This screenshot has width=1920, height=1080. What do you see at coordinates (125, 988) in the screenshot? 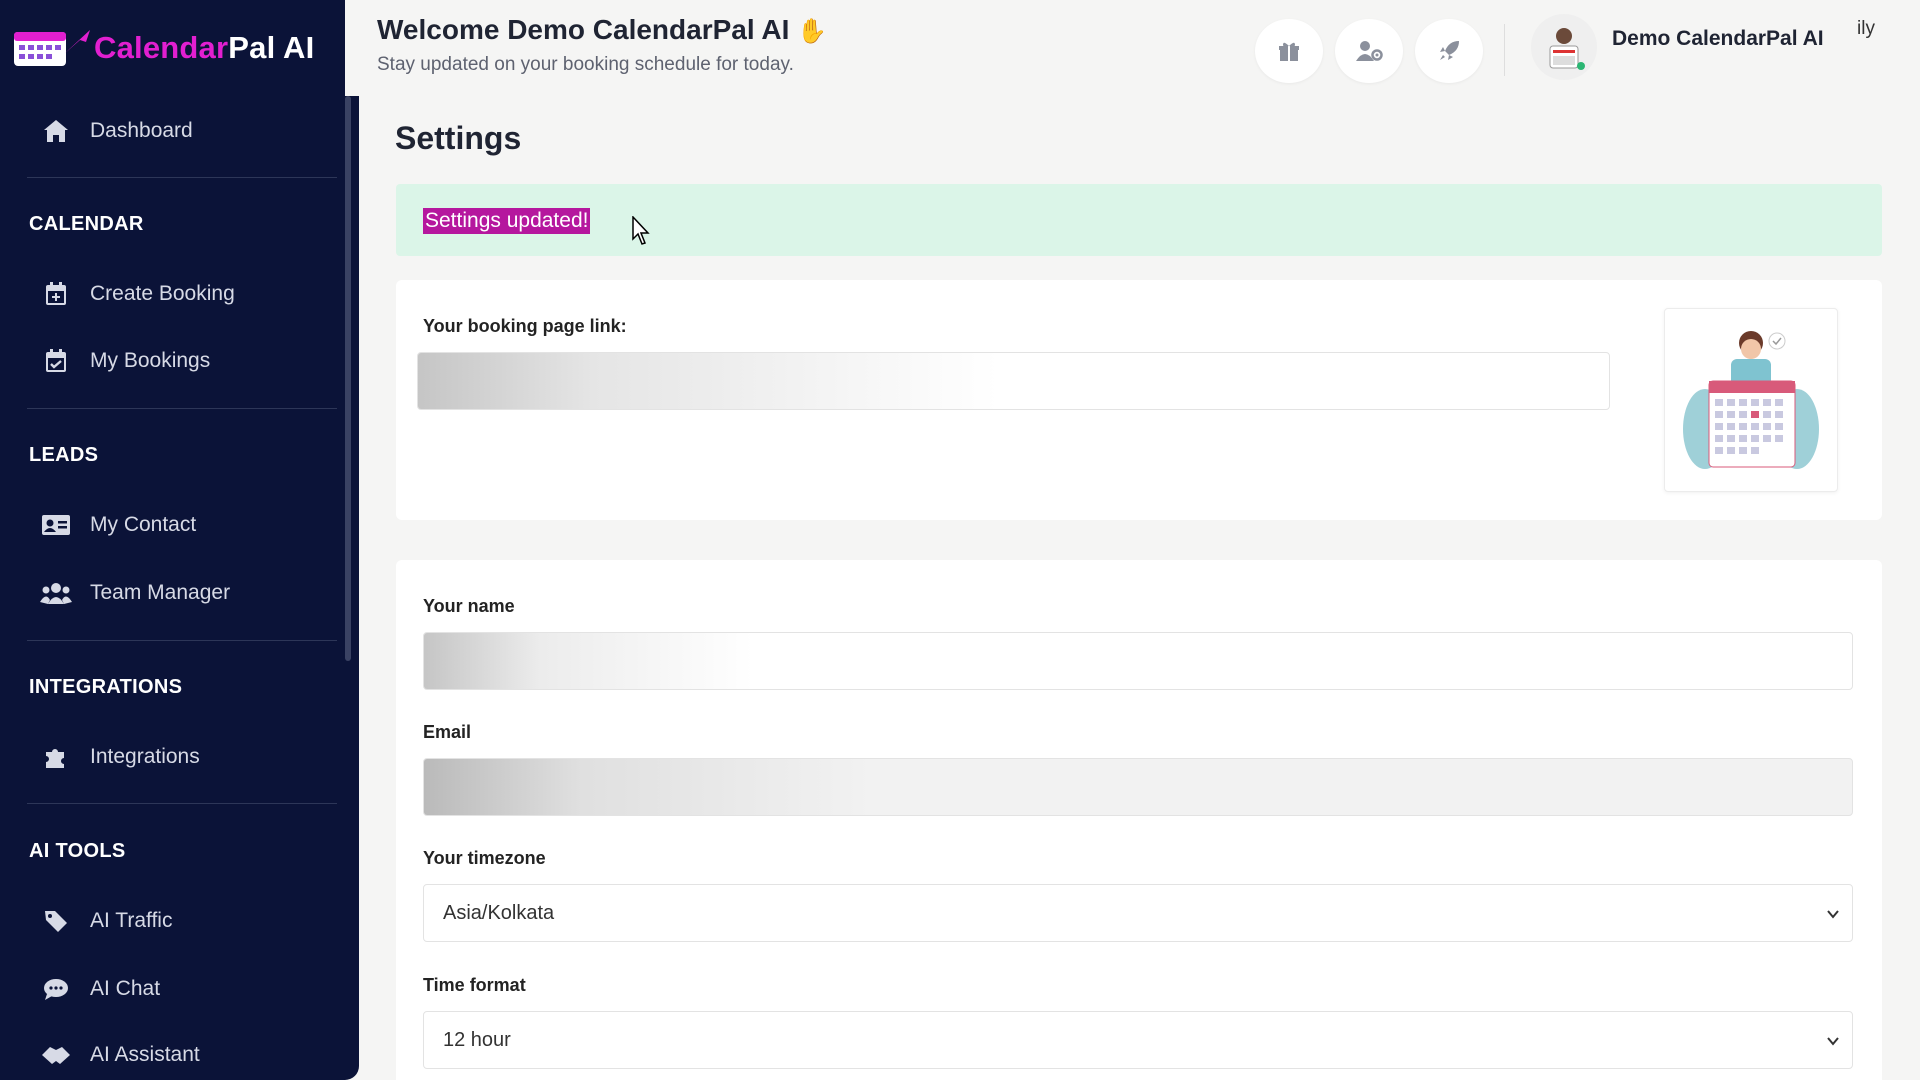
I see `sidebar-item-label: AI Chat` at bounding box center [125, 988].